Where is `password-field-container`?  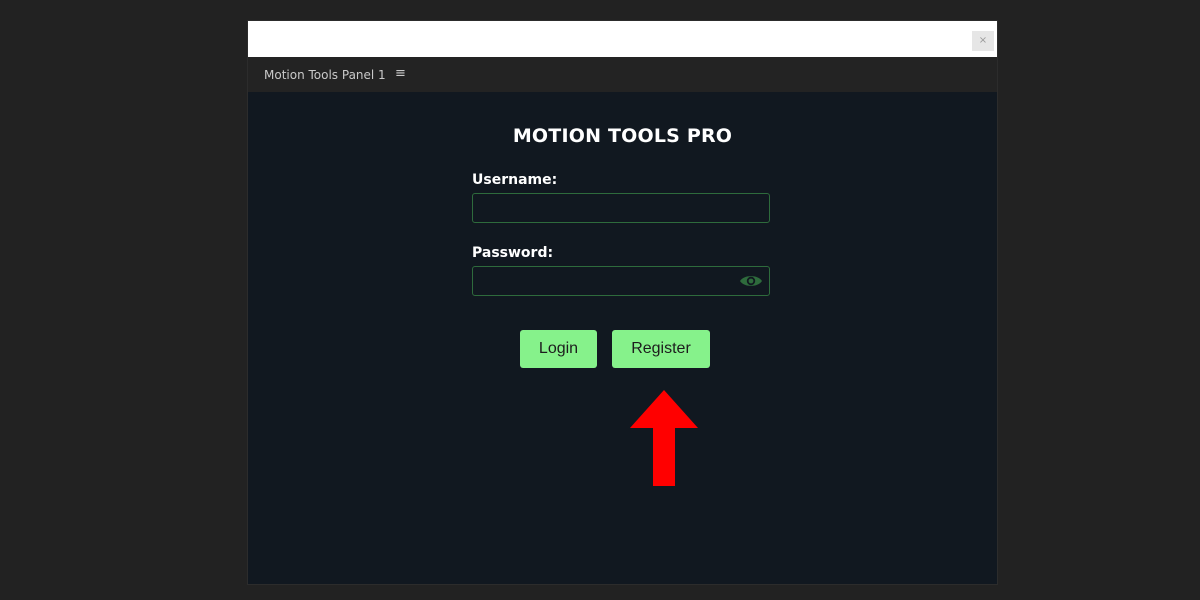 password-field-container is located at coordinates (621, 281).